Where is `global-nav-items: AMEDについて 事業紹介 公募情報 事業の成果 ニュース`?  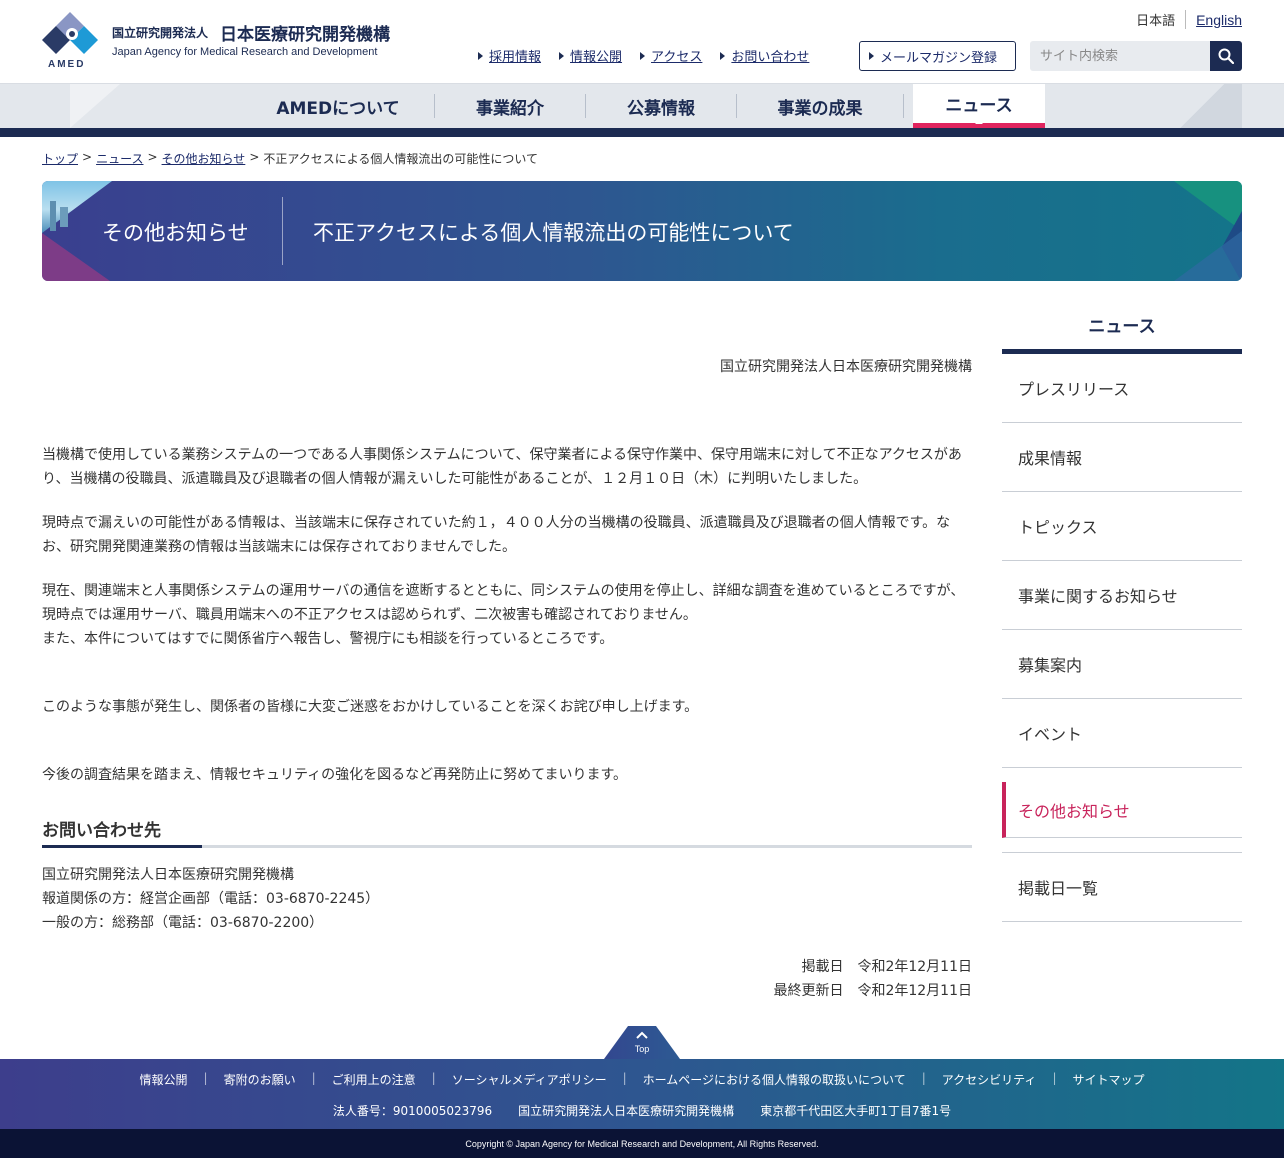 global-nav-items: AMEDについて 事業紹介 公募情報 事業の成果 ニュース is located at coordinates (643, 106).